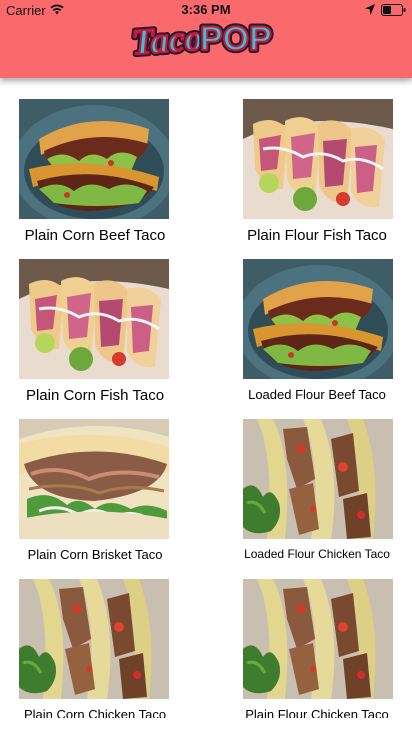 The width and height of the screenshot is (412, 734). I want to click on taco-card: Plain Corn Brisket Taco, so click(95, 494).